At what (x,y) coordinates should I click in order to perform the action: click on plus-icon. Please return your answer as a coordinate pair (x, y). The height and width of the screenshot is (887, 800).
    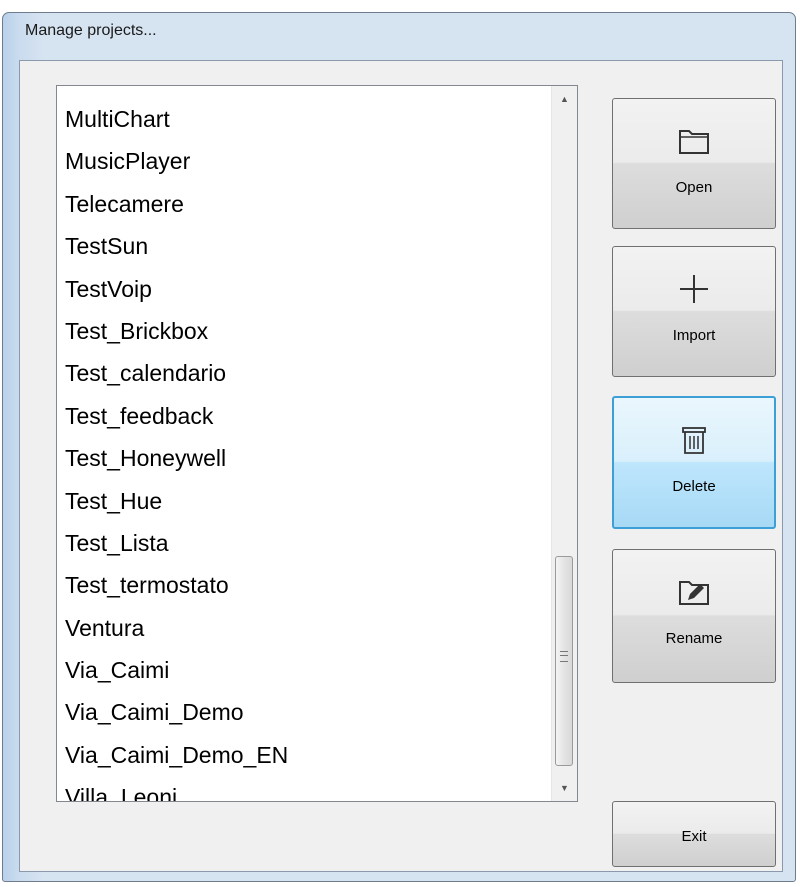
    Looking at the image, I should click on (694, 289).